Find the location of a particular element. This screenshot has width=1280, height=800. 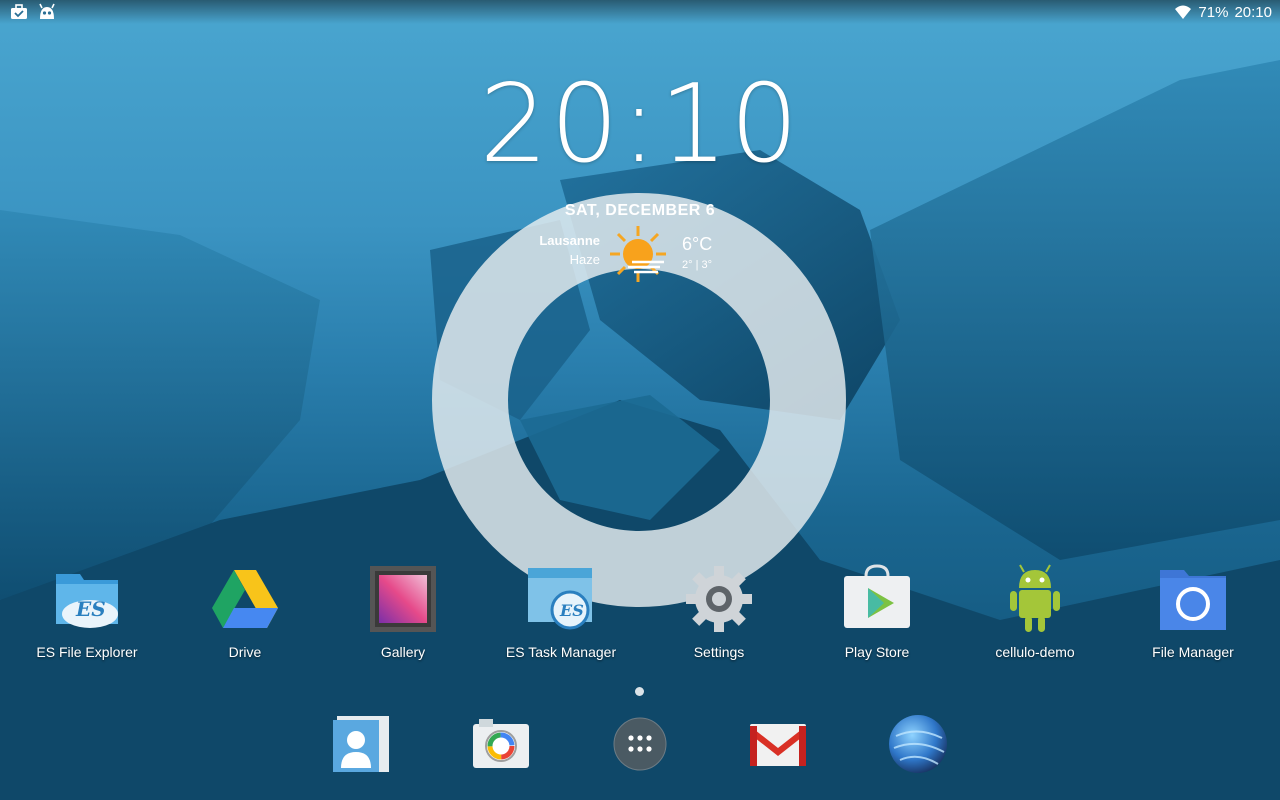

app-cellulo-demo: cellulo-demo is located at coordinates (1035, 611).